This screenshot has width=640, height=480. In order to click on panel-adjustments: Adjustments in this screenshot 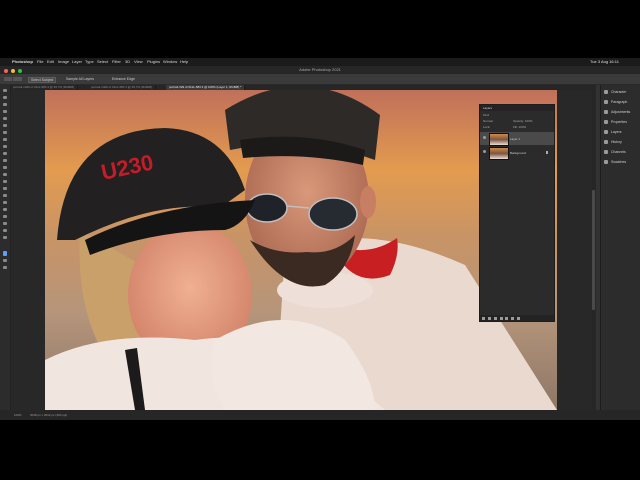, I will do `click(622, 112)`.